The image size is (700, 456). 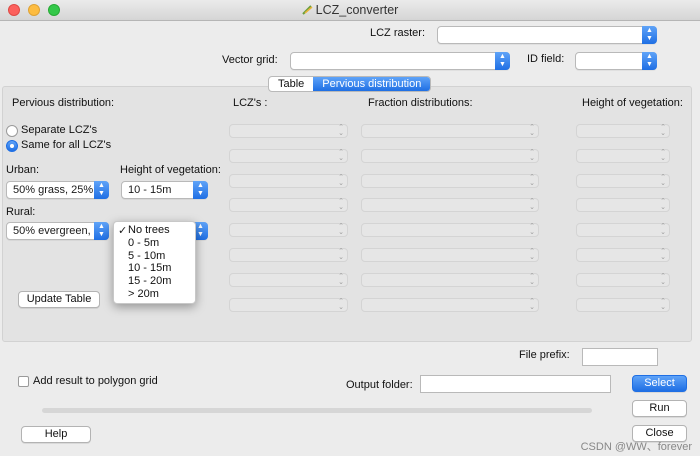 I want to click on lcz-combo-row-8: ⌃ ⌄, so click(x=288, y=304).